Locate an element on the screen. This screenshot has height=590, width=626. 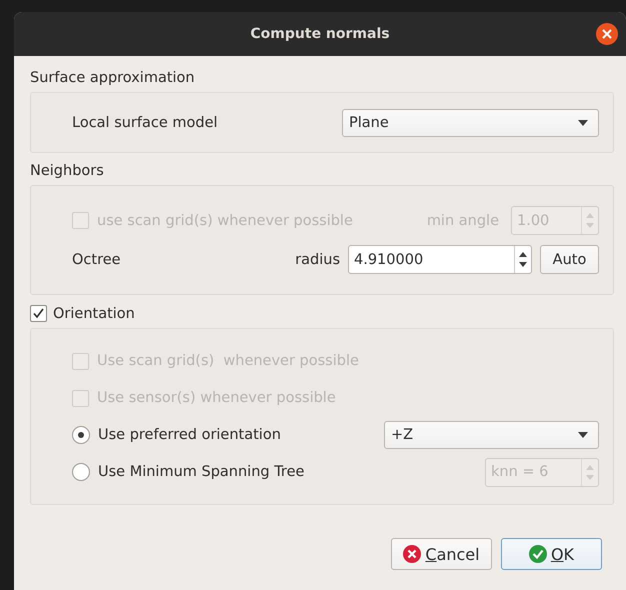
radius-spinbox: 4.910000 is located at coordinates (440, 259).